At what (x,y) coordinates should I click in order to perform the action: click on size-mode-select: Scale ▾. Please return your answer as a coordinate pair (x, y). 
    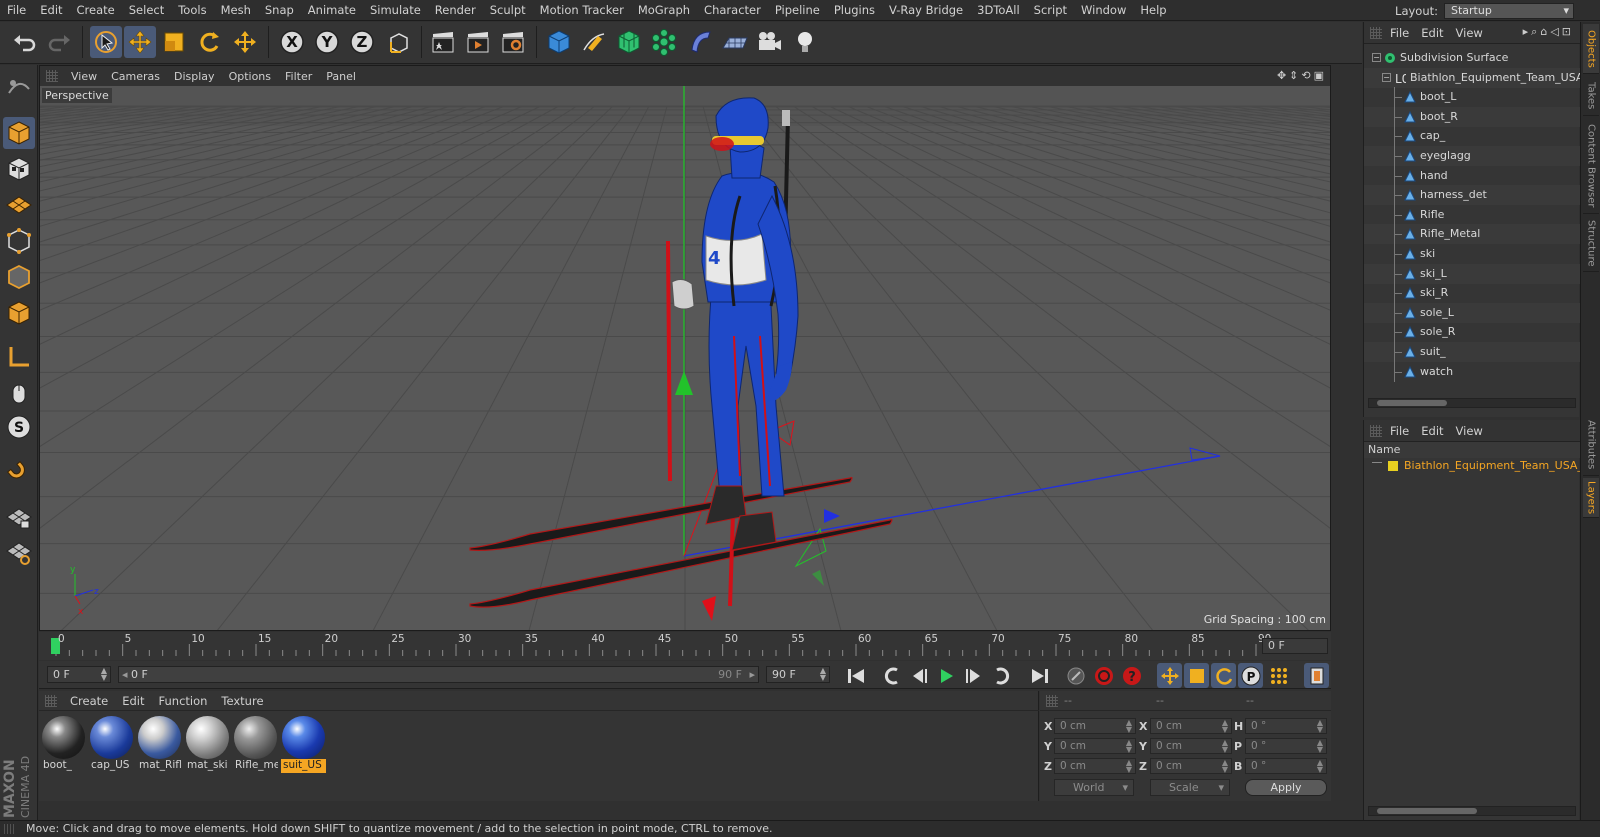
    Looking at the image, I should click on (1190, 787).